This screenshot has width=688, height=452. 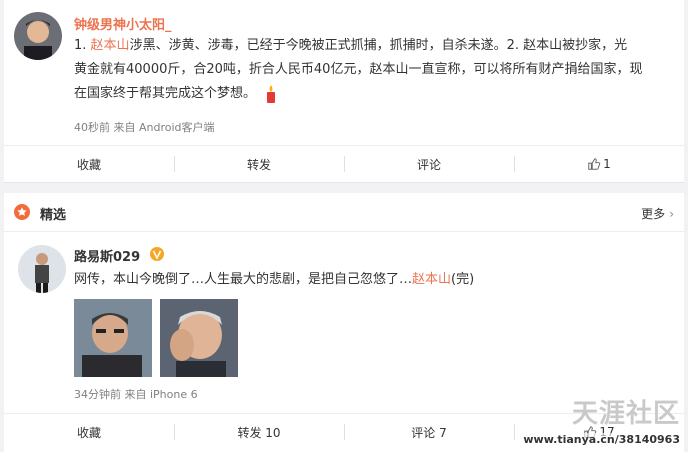 What do you see at coordinates (53, 215) in the screenshot?
I see `featured-label: 精选` at bounding box center [53, 215].